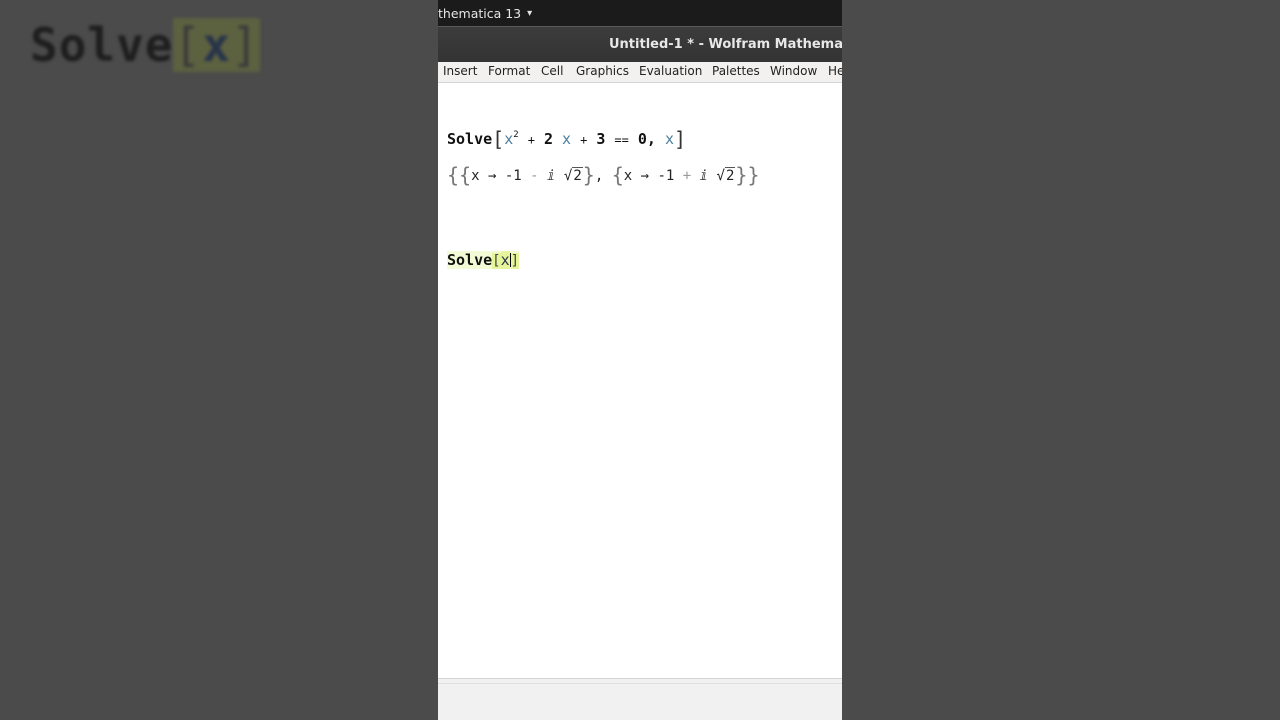 The height and width of the screenshot is (720, 1280). What do you see at coordinates (216, 45) in the screenshot?
I see `bg-arg: x` at bounding box center [216, 45].